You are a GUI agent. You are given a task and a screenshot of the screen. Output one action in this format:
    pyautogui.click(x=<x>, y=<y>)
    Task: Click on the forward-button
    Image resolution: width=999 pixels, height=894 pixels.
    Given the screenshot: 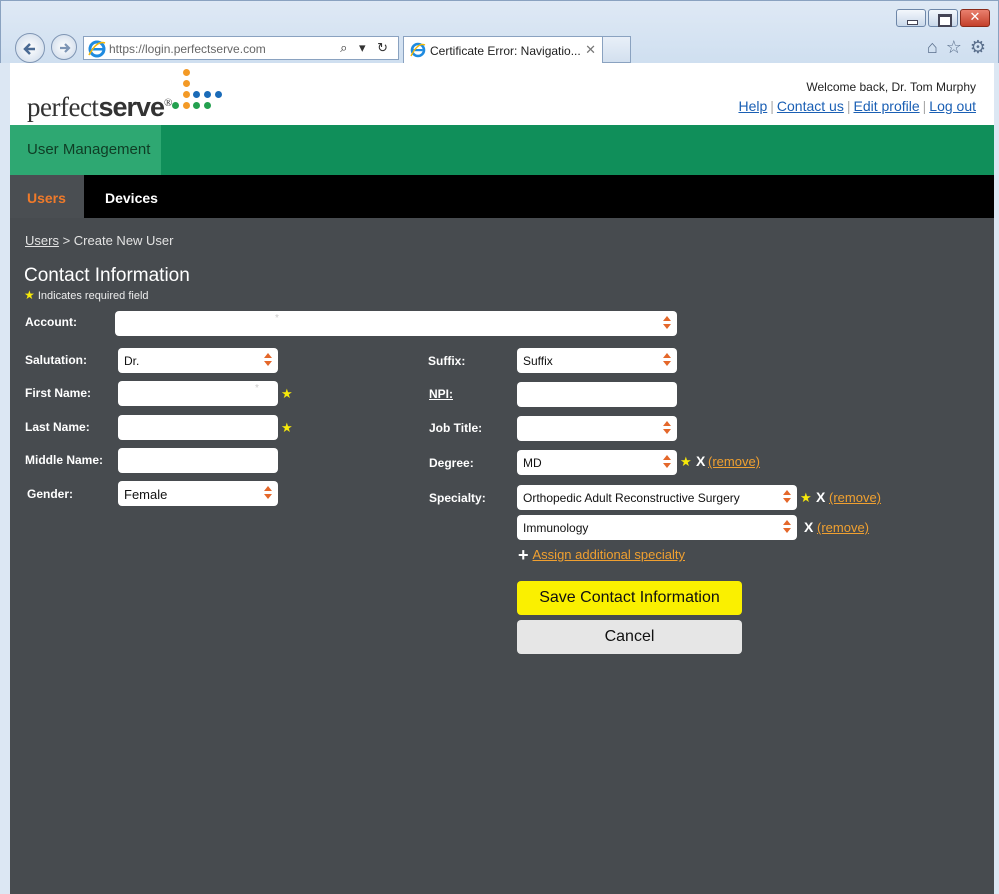 What is the action you would take?
    pyautogui.click(x=64, y=47)
    